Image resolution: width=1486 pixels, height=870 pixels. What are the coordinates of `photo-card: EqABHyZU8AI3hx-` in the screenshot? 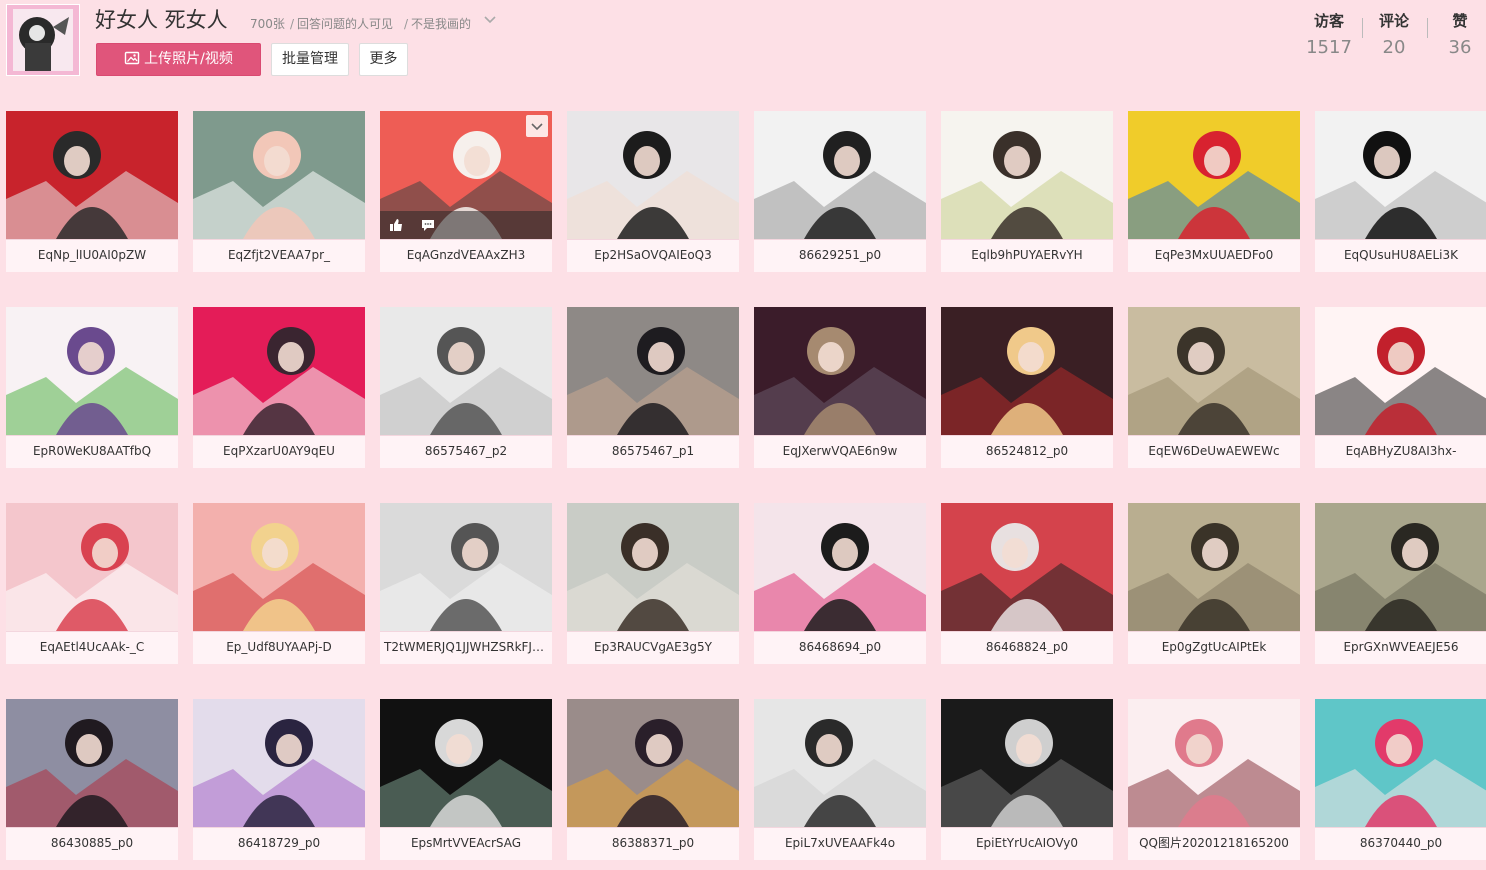 It's located at (1400, 387).